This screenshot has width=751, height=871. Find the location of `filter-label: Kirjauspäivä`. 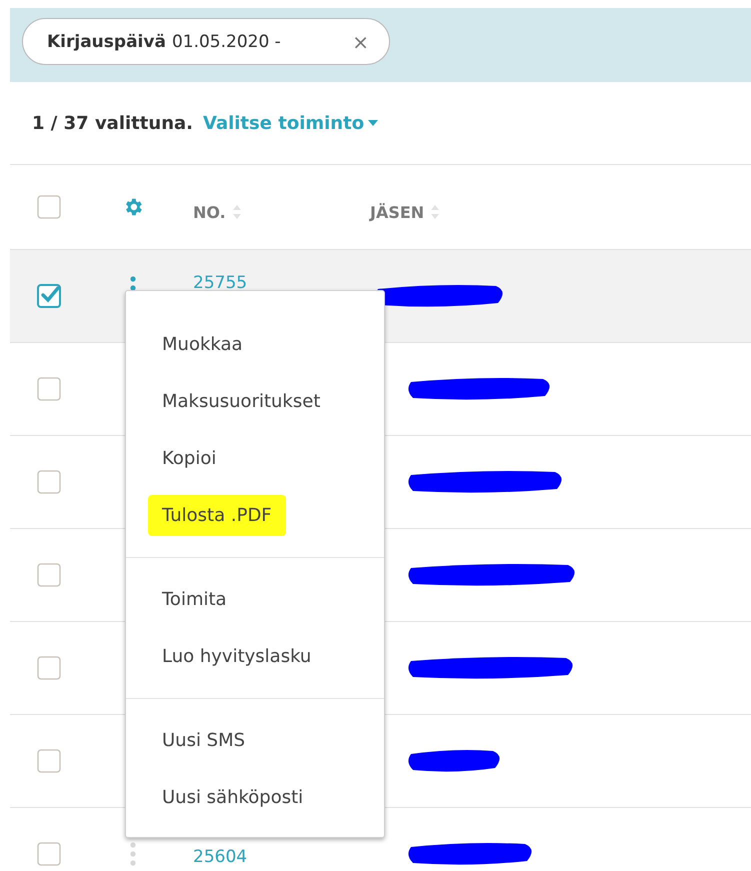

filter-label: Kirjauspäivä is located at coordinates (106, 42).